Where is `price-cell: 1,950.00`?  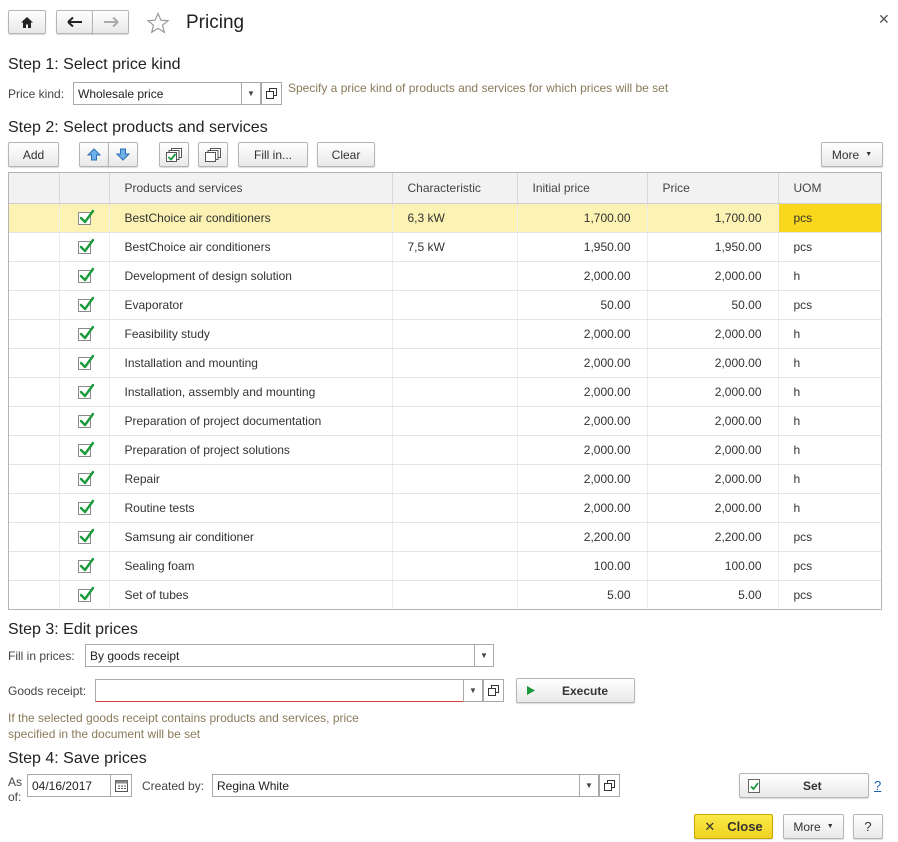
price-cell: 1,950.00 is located at coordinates (713, 247).